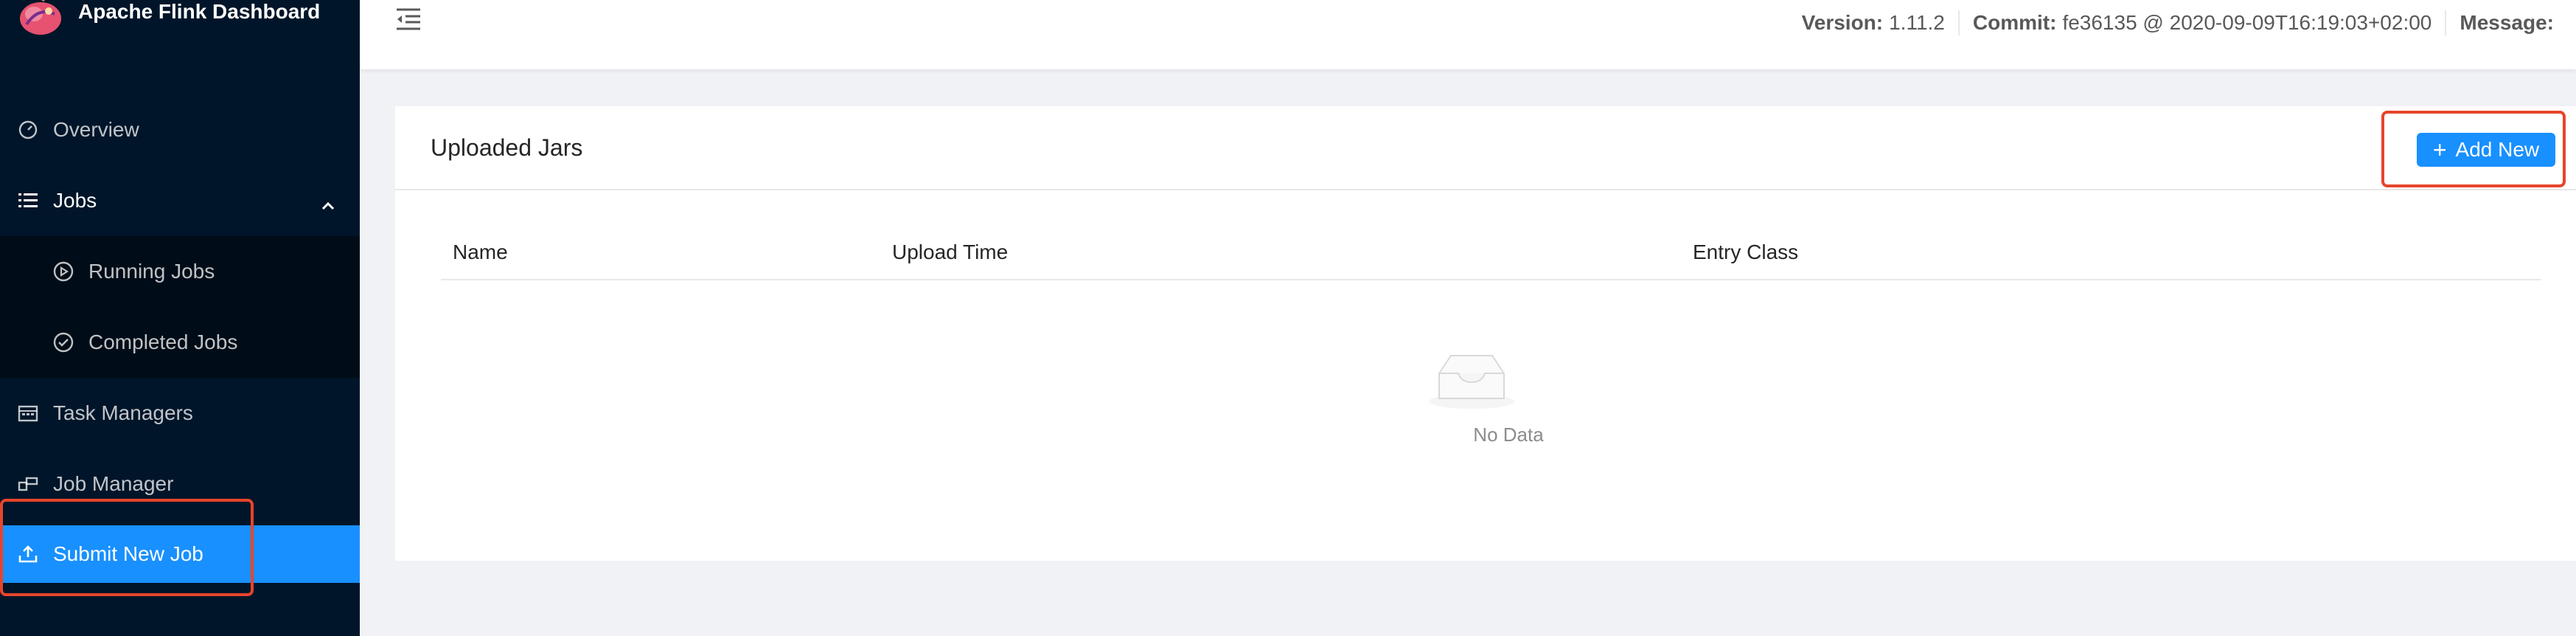  I want to click on add-new-button: + Add New, so click(2486, 150).